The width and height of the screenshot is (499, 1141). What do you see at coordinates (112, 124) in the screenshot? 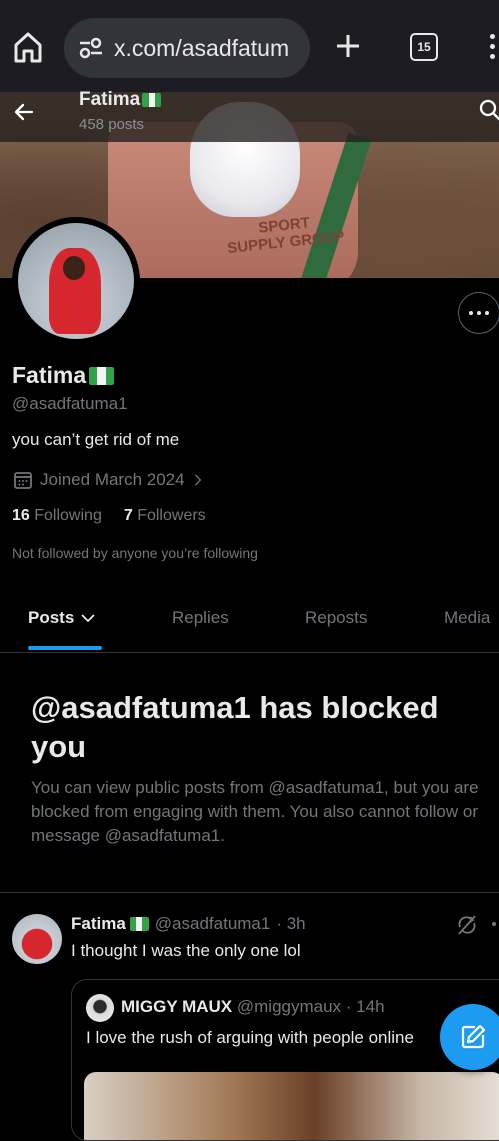
I see `post-count: 458 posts` at bounding box center [112, 124].